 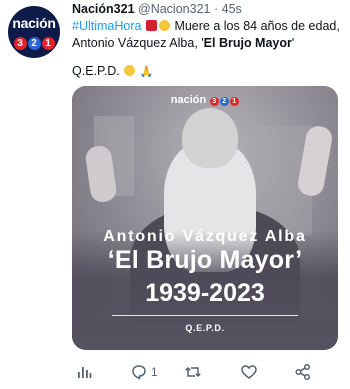 I want to click on timestamp: 45s, so click(x=232, y=9).